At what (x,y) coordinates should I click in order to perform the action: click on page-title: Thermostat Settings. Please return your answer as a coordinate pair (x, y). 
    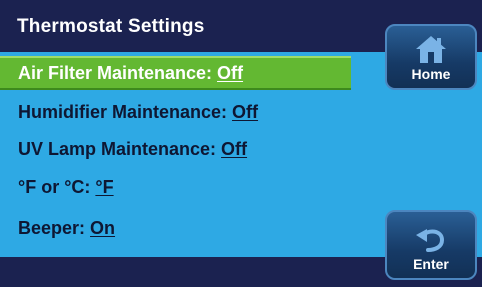
    Looking at the image, I should click on (111, 26).